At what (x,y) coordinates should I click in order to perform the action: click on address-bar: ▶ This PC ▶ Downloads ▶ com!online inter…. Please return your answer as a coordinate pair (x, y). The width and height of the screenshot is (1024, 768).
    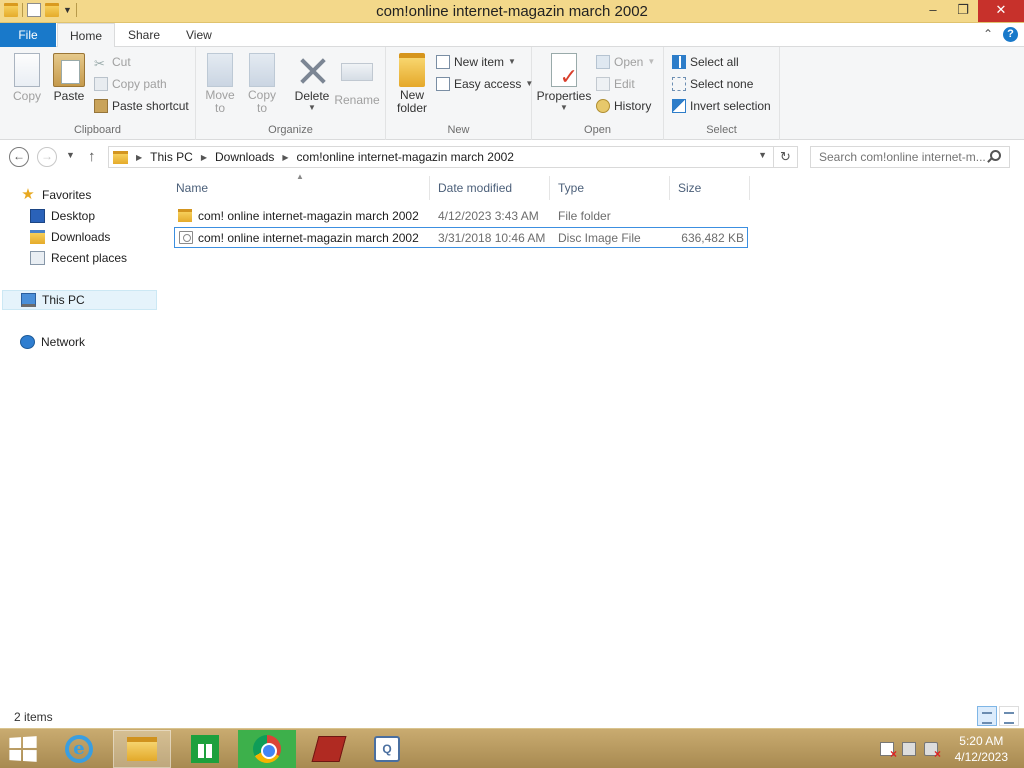
    Looking at the image, I should click on (441, 157).